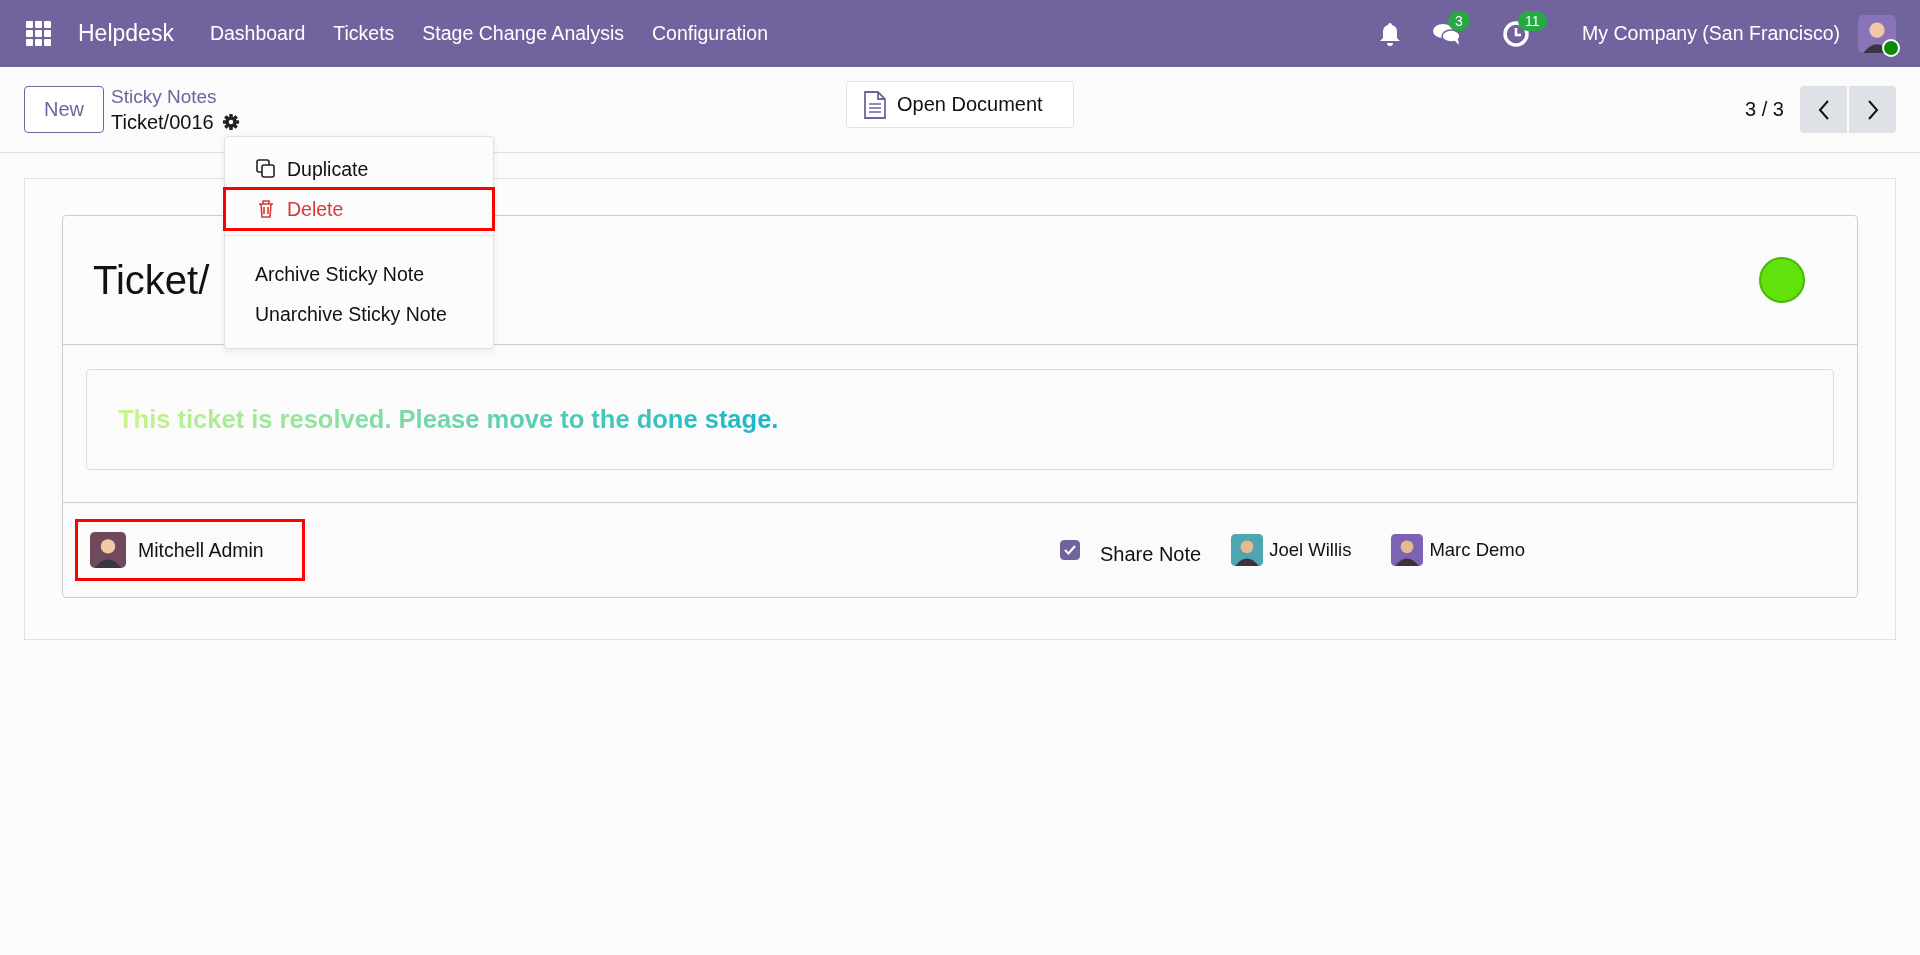 The image size is (1920, 955). What do you see at coordinates (1782, 280) in the screenshot?
I see `status-dot` at bounding box center [1782, 280].